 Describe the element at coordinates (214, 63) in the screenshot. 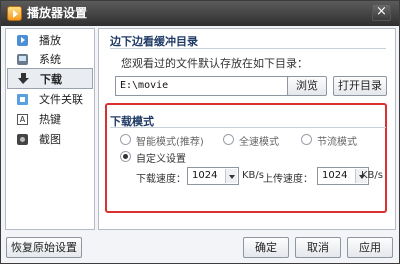

I see `cache-hint-text: 您观看过的文件默认存放在如下目录：` at that location.